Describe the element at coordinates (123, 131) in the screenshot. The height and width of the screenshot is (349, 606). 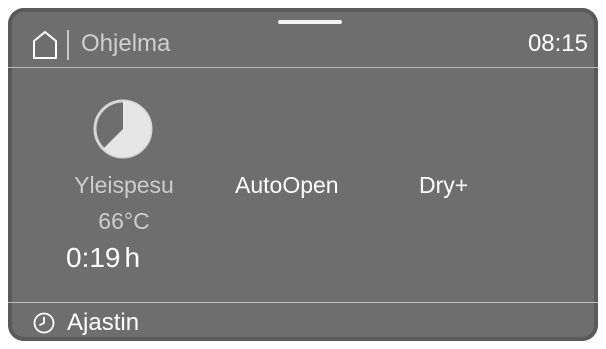
I see `partial-pie-icon` at that location.